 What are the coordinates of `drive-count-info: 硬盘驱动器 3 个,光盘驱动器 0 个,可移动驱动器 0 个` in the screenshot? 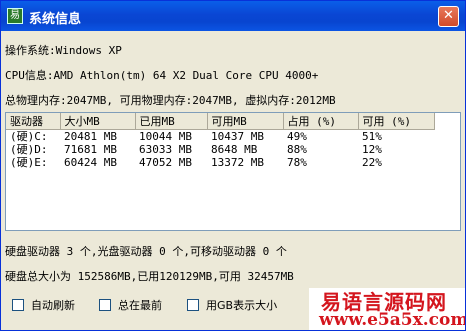 It's located at (146, 251).